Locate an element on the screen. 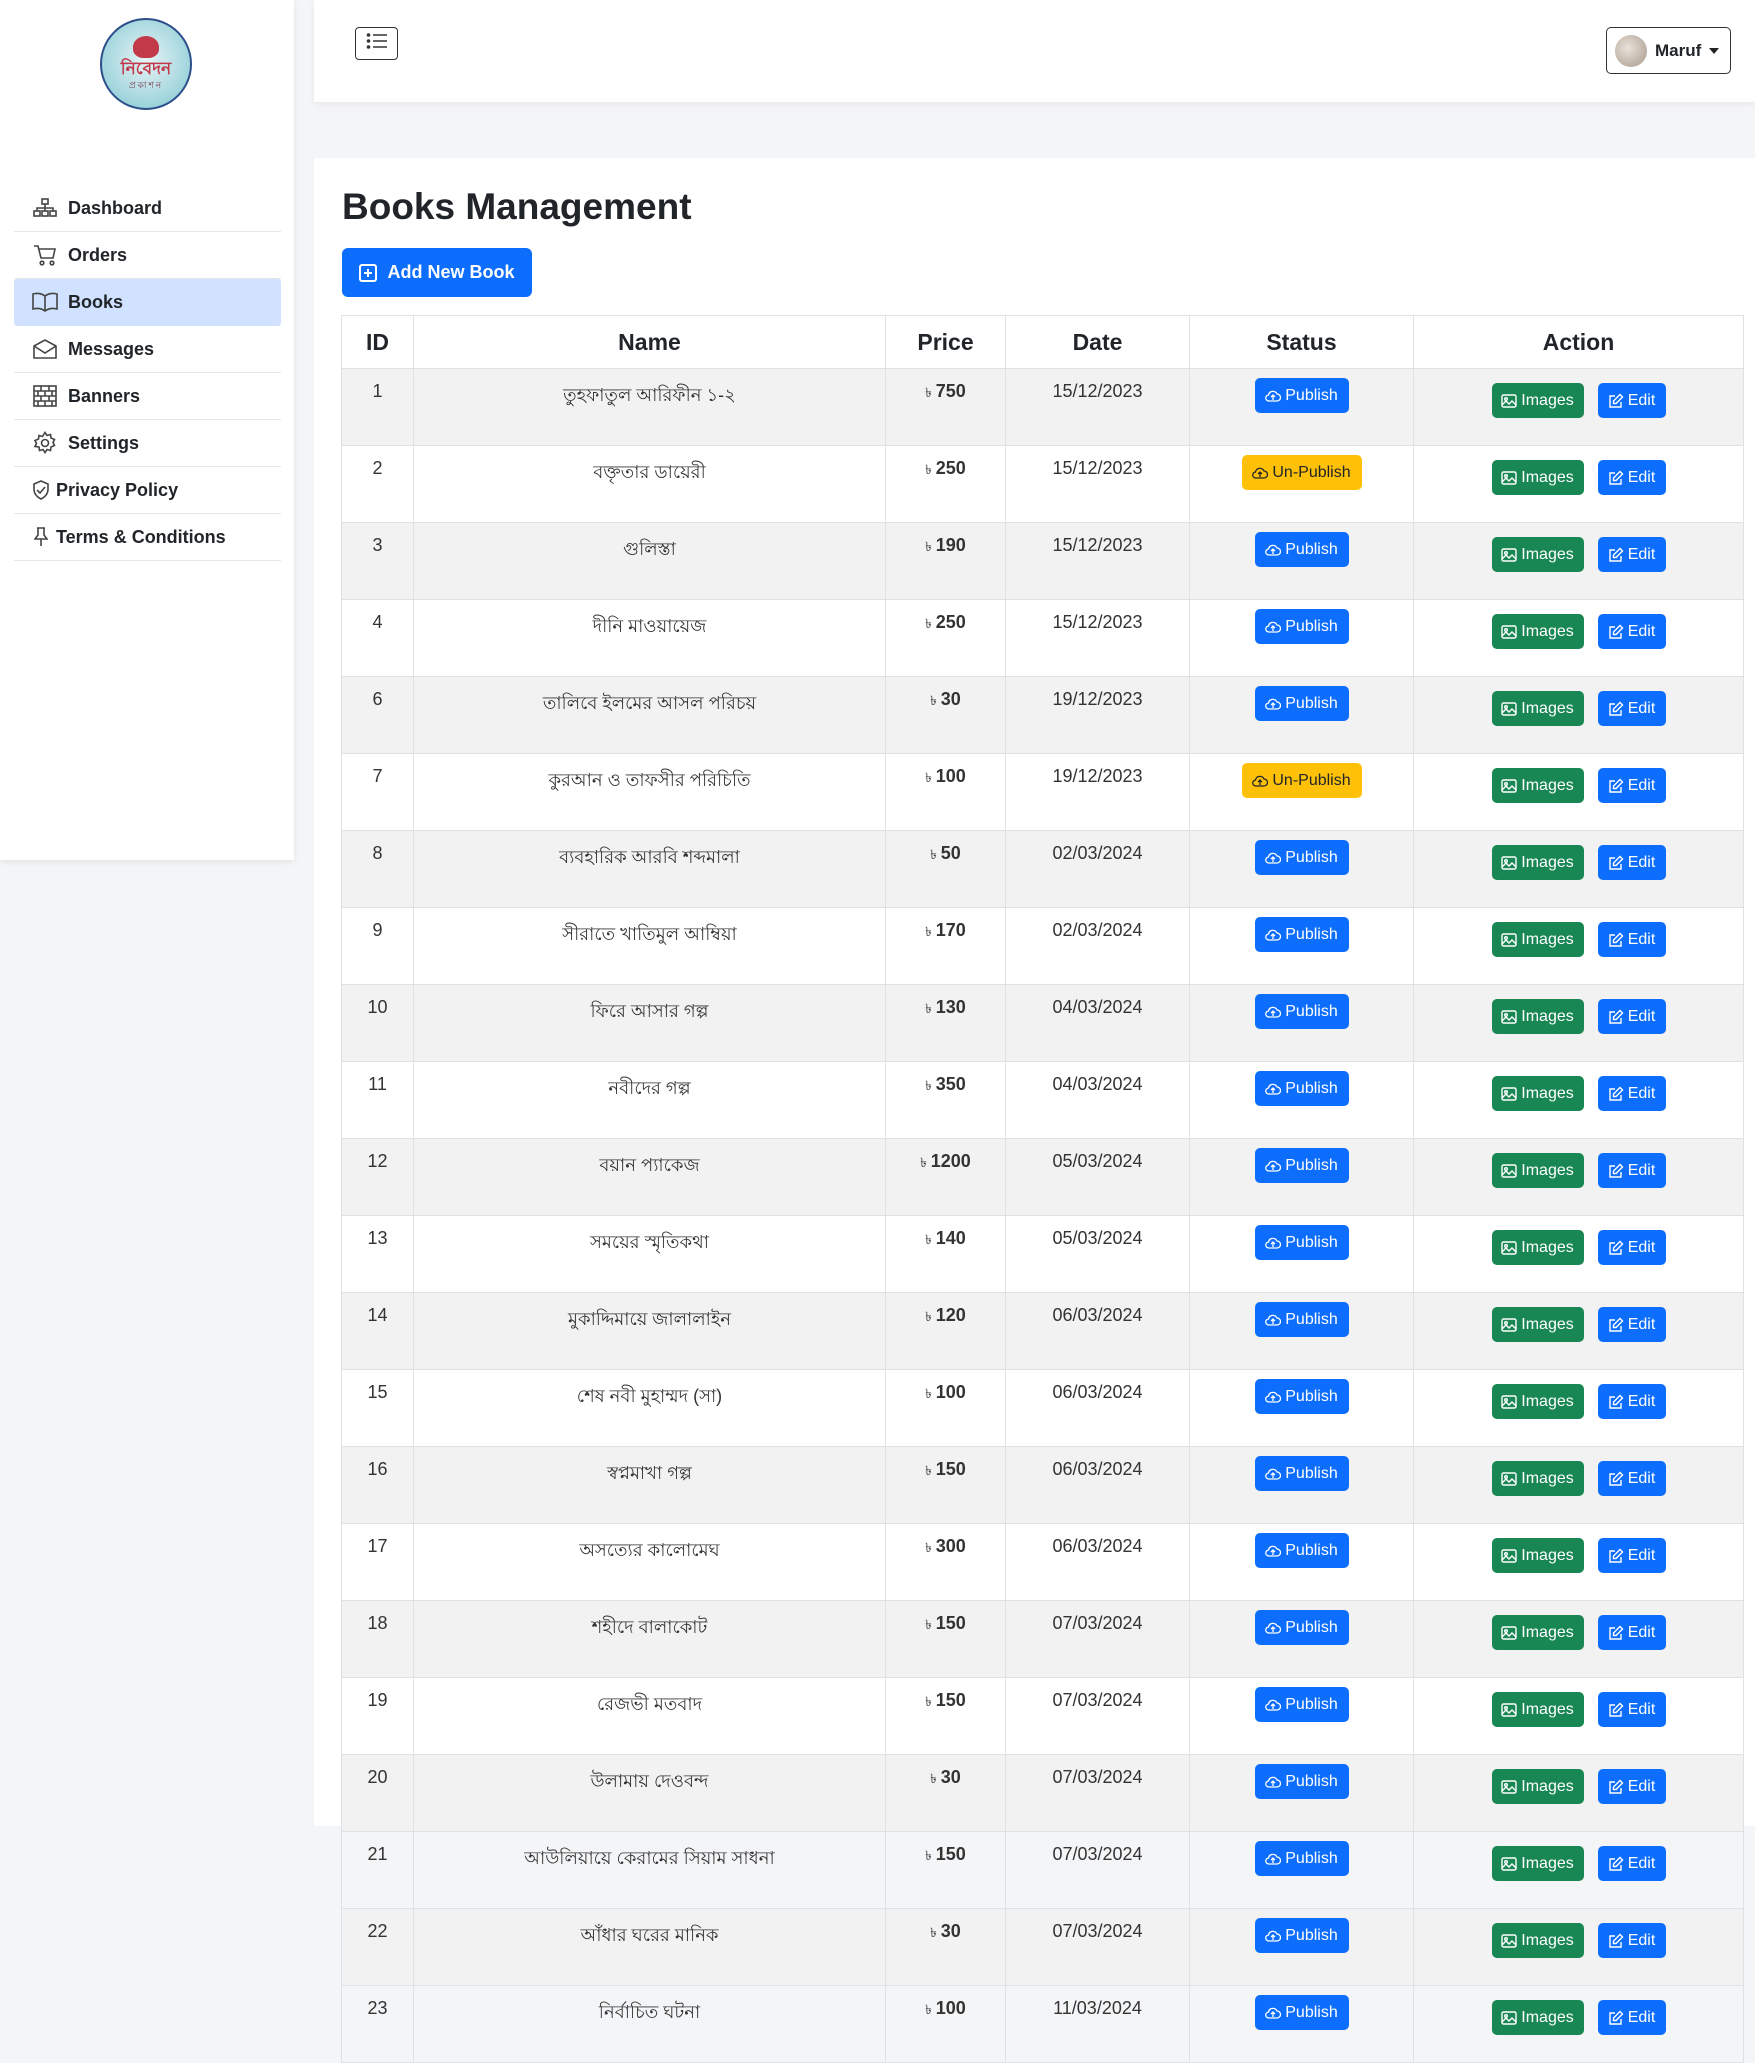 The width and height of the screenshot is (1755, 2063). images-icon is located at coordinates (1511, 2017).